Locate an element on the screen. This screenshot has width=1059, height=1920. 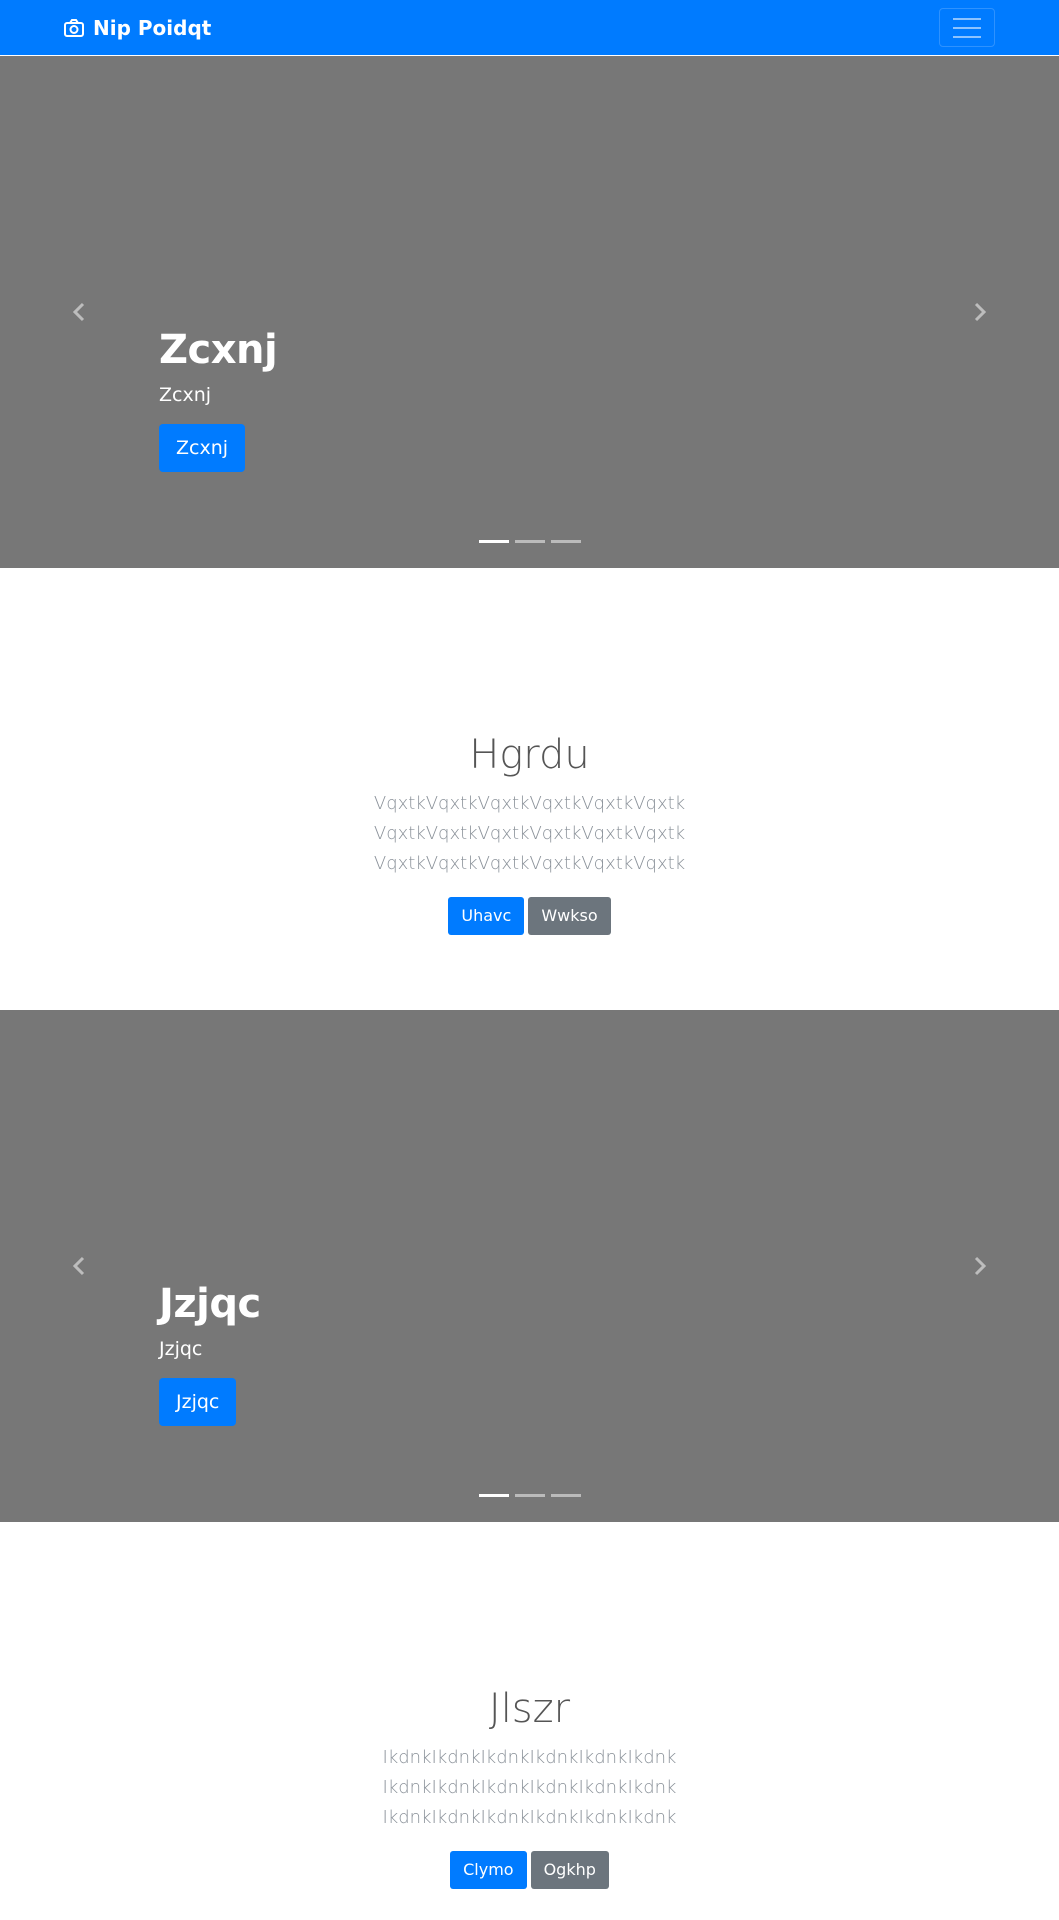
secondary-button: Wwkso is located at coordinates (569, 916).